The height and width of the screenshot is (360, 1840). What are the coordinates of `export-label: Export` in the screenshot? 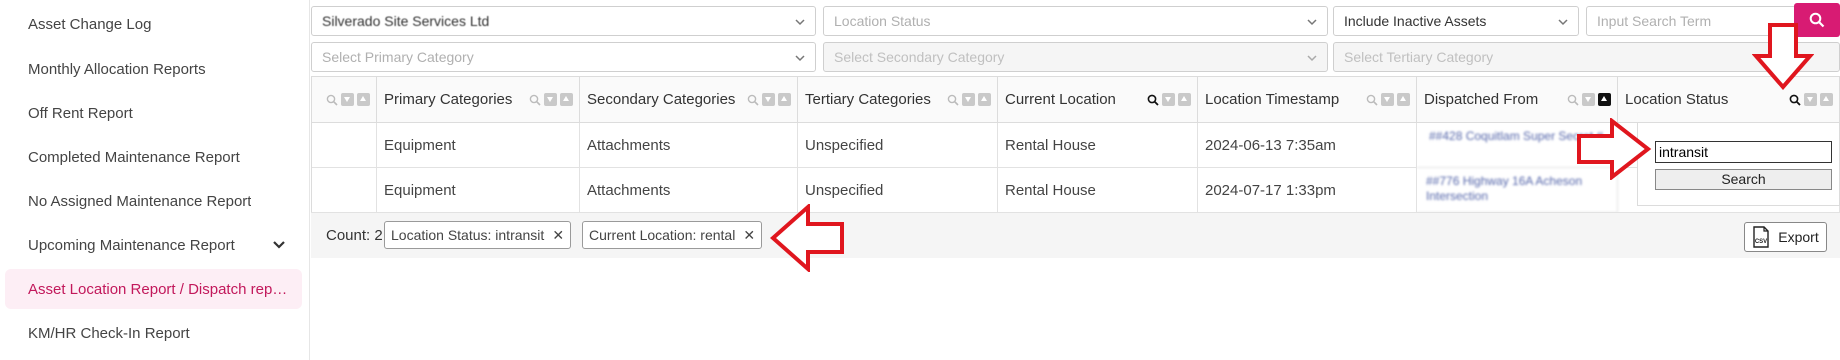 It's located at (1798, 237).